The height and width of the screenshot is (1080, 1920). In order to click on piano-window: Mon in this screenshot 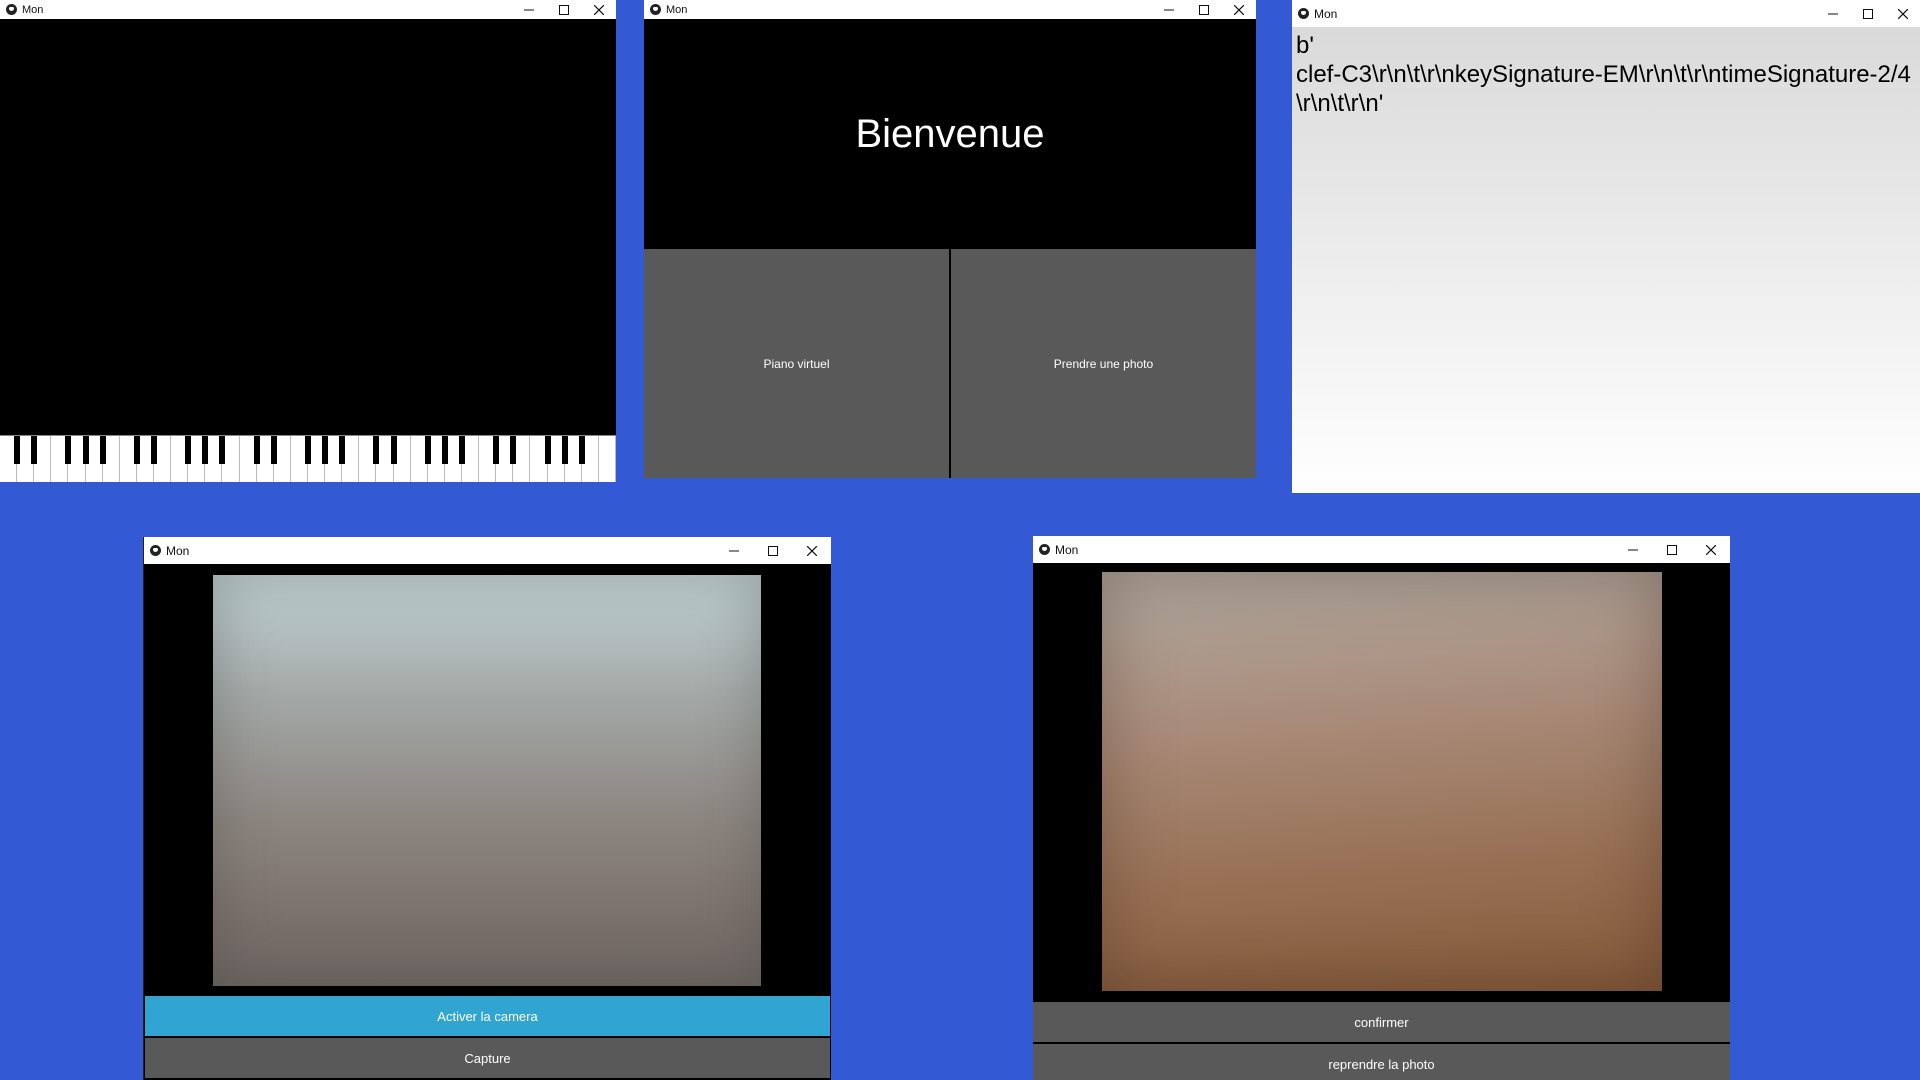, I will do `click(308, 241)`.